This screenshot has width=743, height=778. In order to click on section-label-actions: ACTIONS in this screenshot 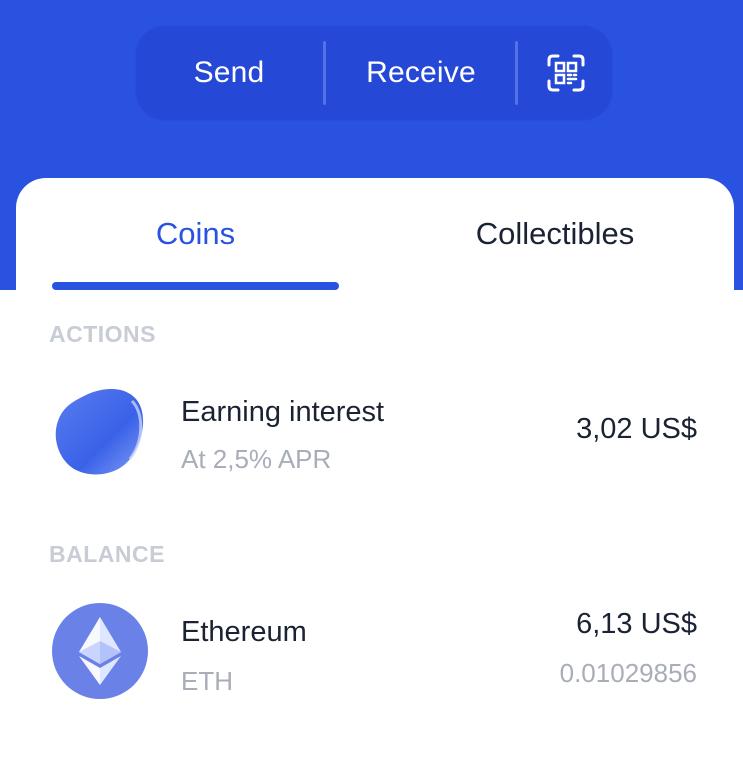, I will do `click(102, 334)`.